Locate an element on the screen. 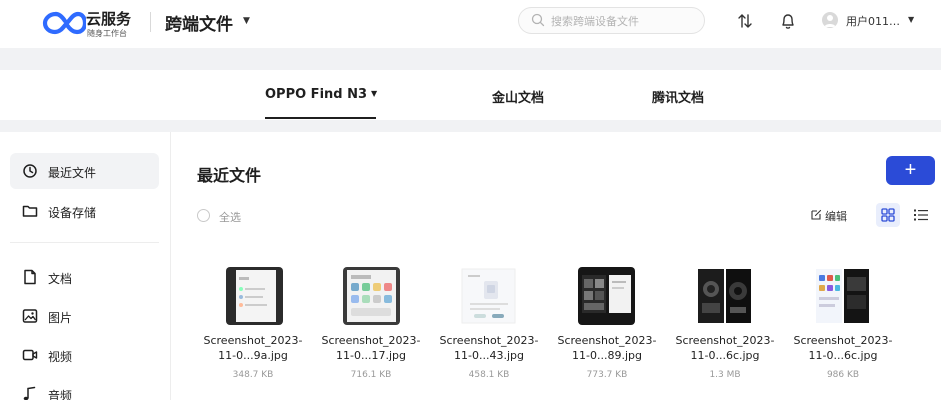 This screenshot has height=400, width=941. sidebar-item-recent: 最近文件 is located at coordinates (84, 171).